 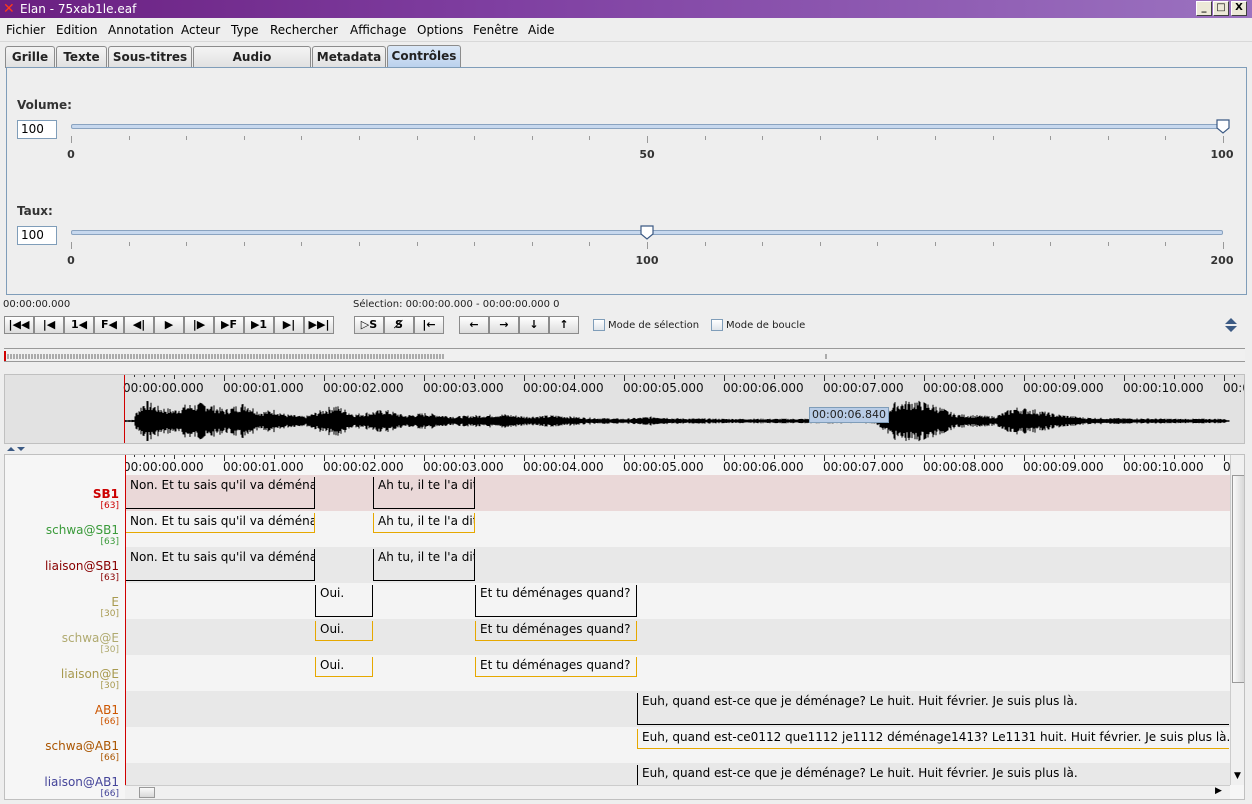 What do you see at coordinates (62, 674) in the screenshot?
I see `tier-label: liaison@E` at bounding box center [62, 674].